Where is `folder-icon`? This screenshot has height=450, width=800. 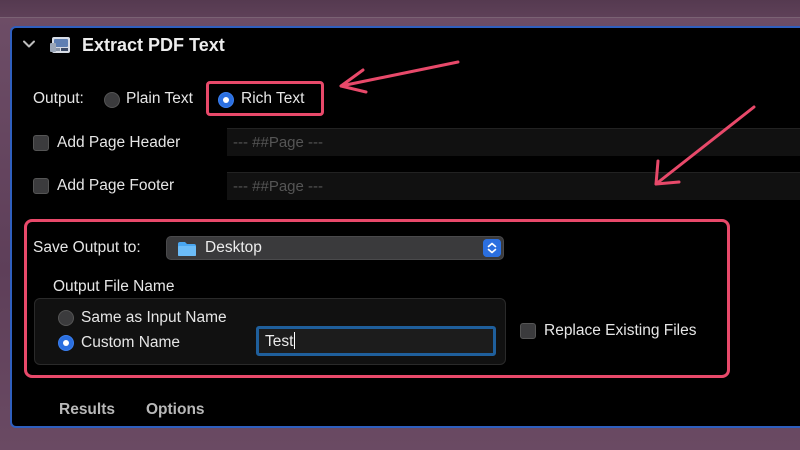 folder-icon is located at coordinates (187, 249).